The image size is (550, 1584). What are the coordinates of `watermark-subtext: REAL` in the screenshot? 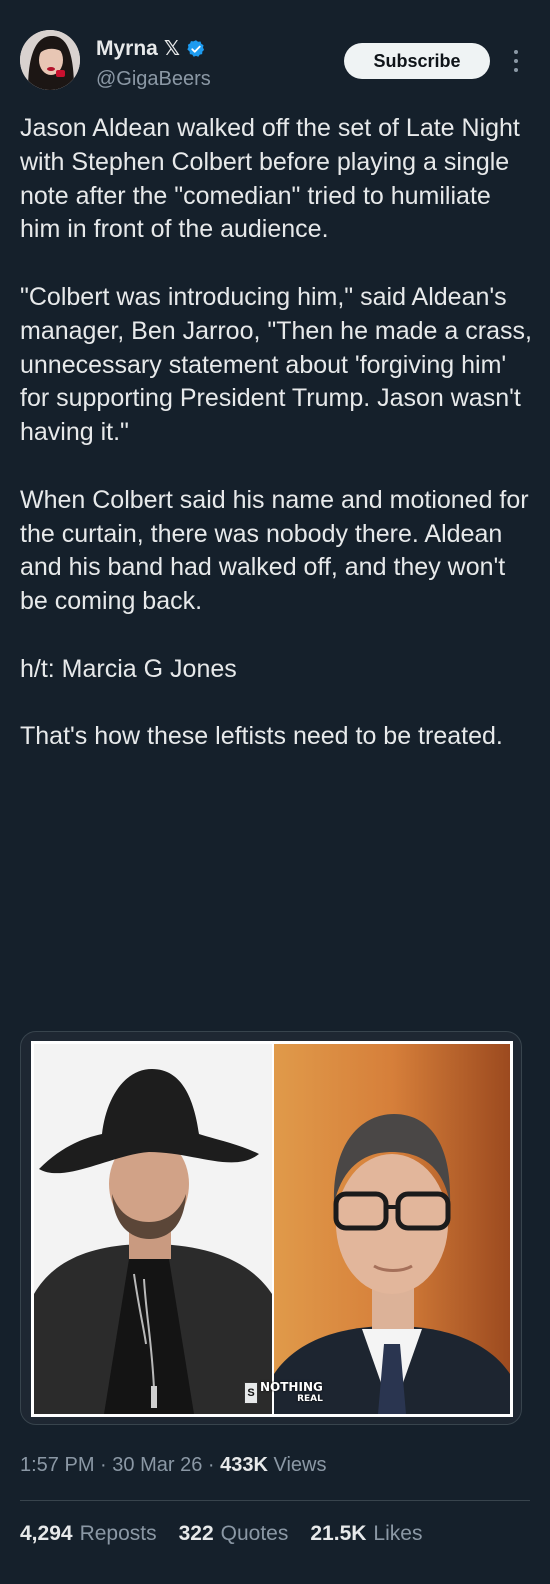 It's located at (310, 1399).